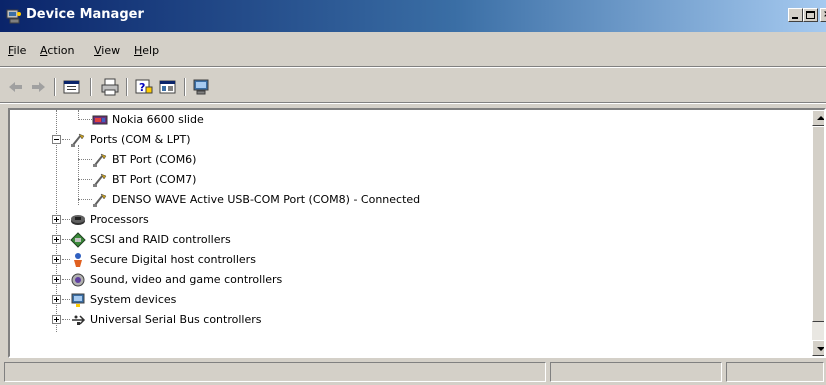 The image size is (826, 385). What do you see at coordinates (151, 50) in the screenshot?
I see `menu-help-label: elp` at bounding box center [151, 50].